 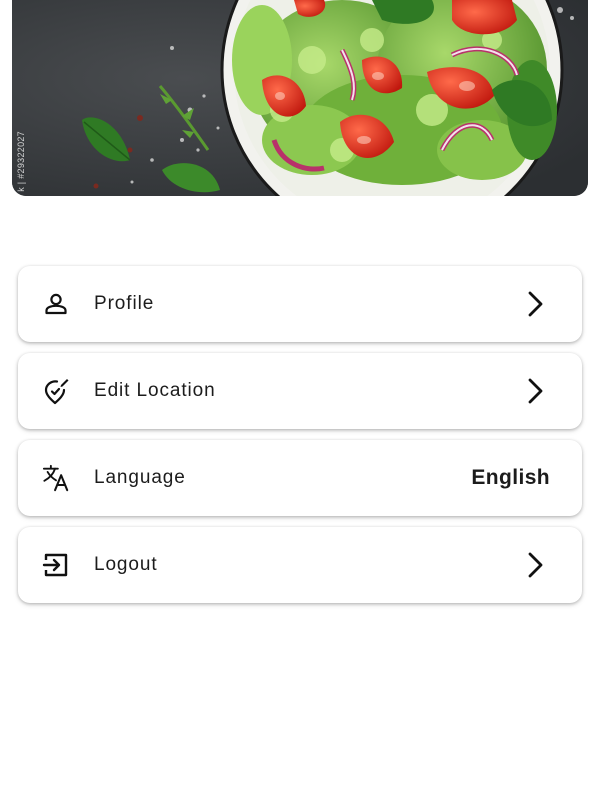 What do you see at coordinates (56, 565) in the screenshot?
I see `logout-icon` at bounding box center [56, 565].